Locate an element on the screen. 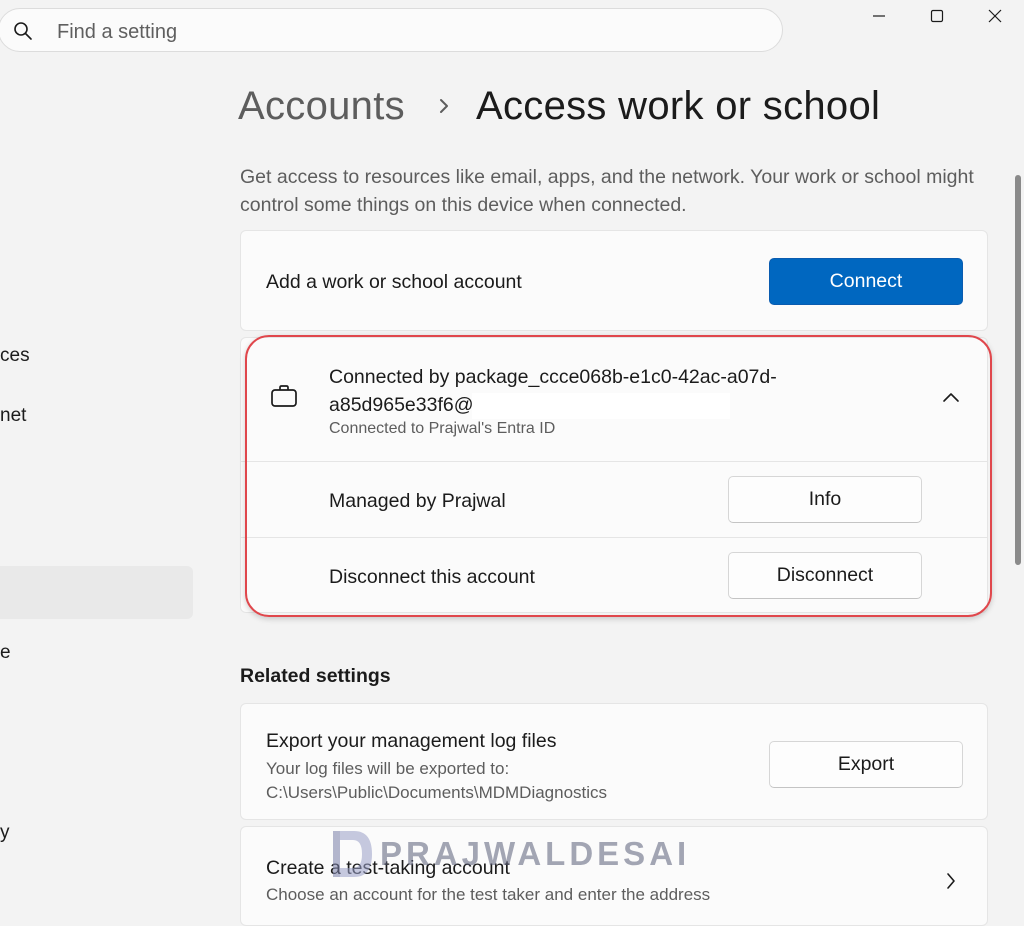 The height and width of the screenshot is (926, 1024). nav-item-partial: e is located at coordinates (5, 653).